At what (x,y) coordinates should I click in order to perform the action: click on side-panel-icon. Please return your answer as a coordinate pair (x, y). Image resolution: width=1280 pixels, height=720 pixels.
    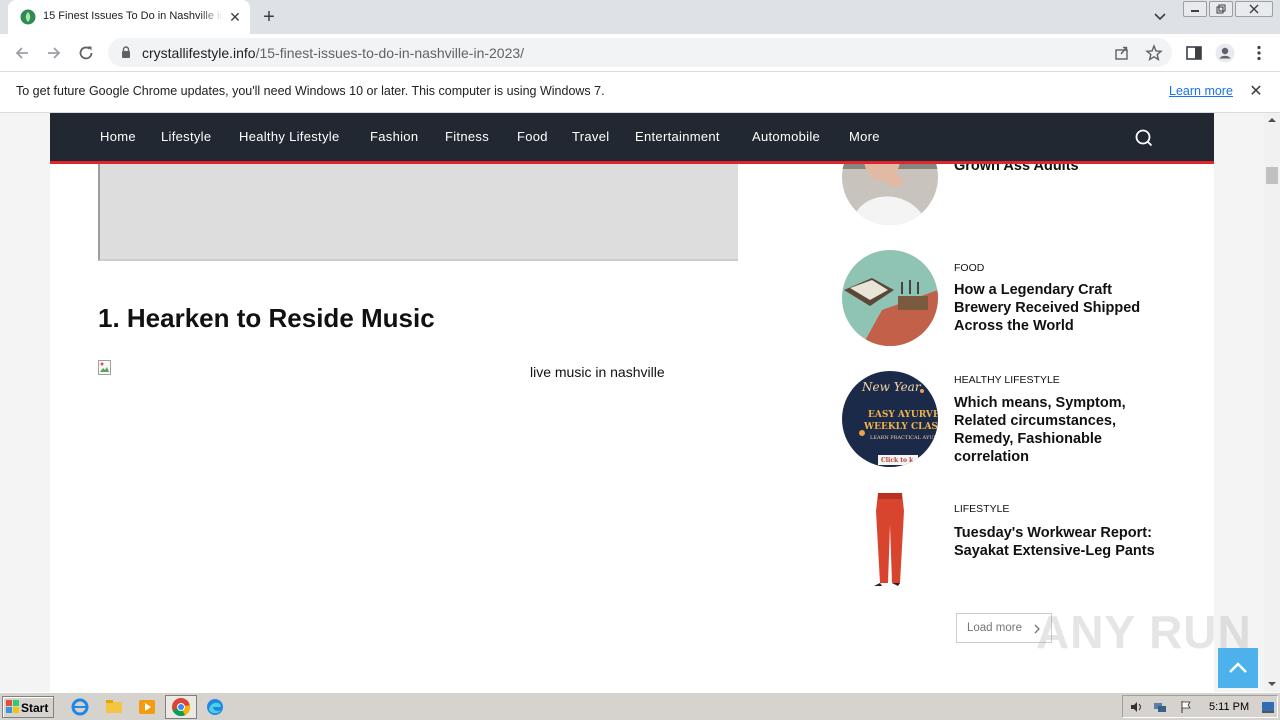
    Looking at the image, I should click on (1194, 53).